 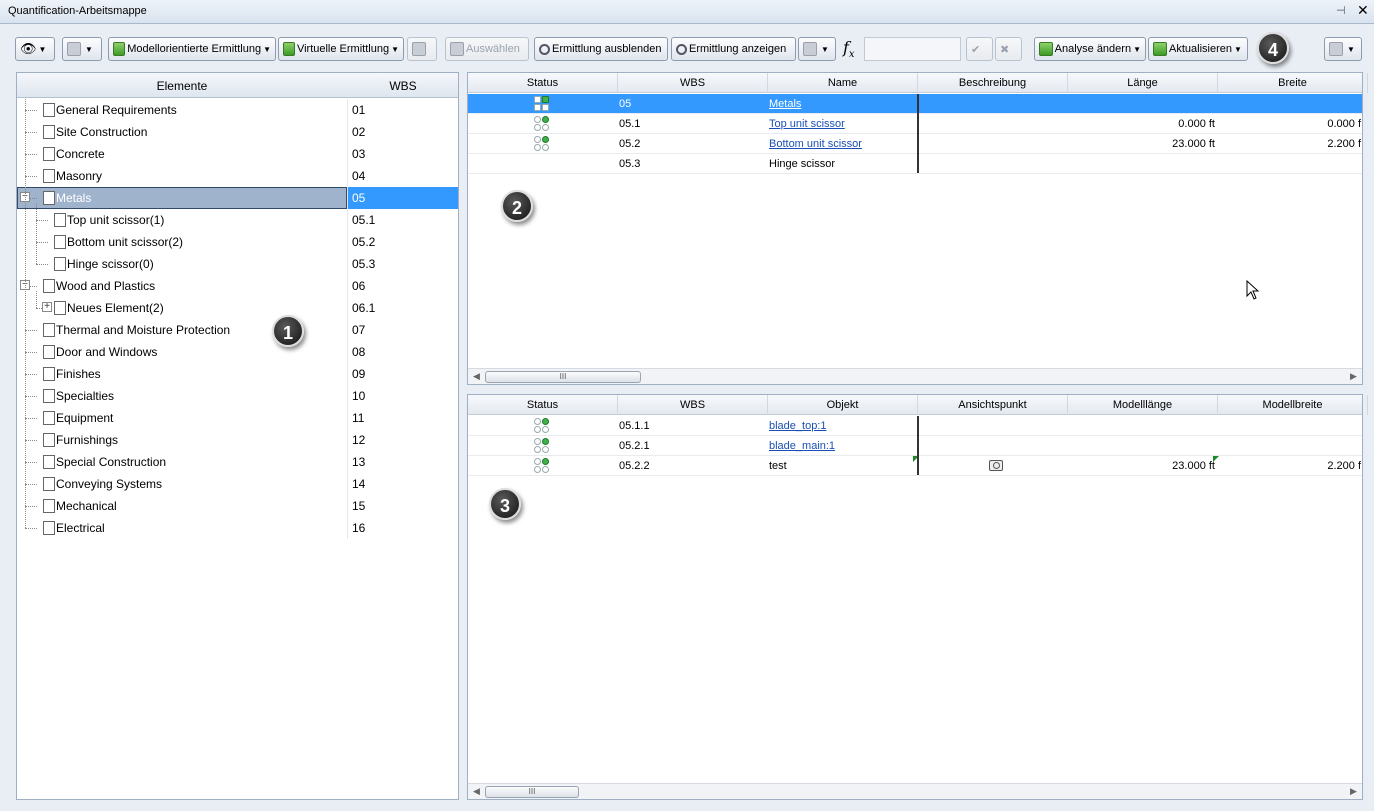 What do you see at coordinates (487, 49) in the screenshot?
I see `auswaehlen-button: Auswählen` at bounding box center [487, 49].